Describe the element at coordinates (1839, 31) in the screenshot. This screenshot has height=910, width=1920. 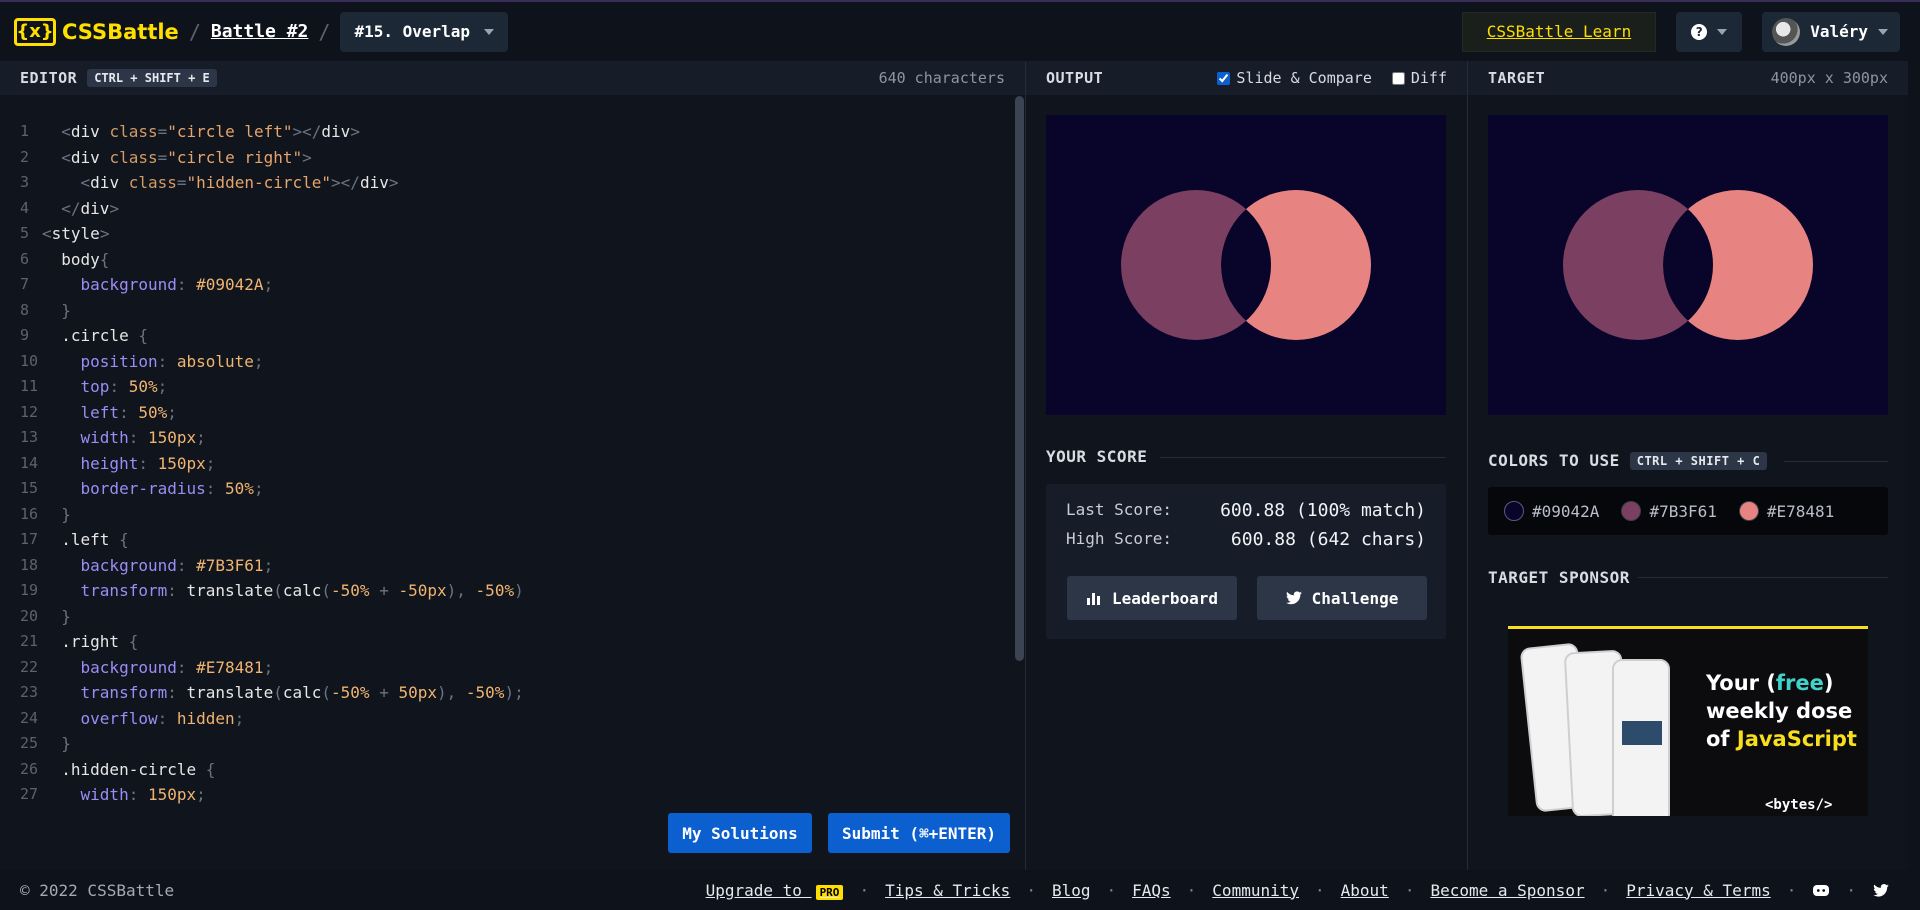
I see `user-name: Valéry` at that location.